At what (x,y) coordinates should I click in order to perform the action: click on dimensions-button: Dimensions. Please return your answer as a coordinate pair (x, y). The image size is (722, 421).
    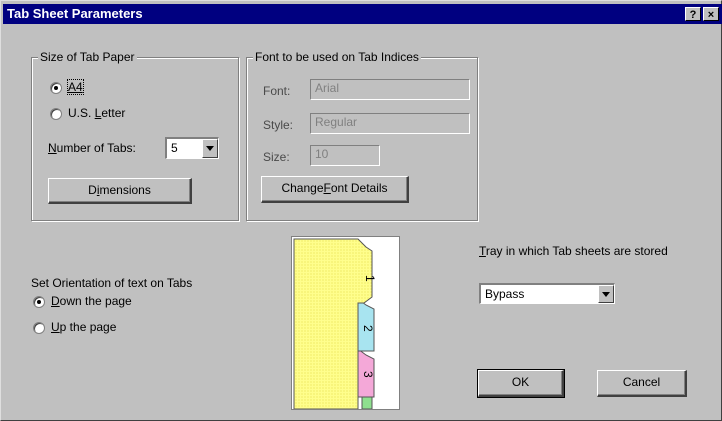
    Looking at the image, I should click on (120, 191).